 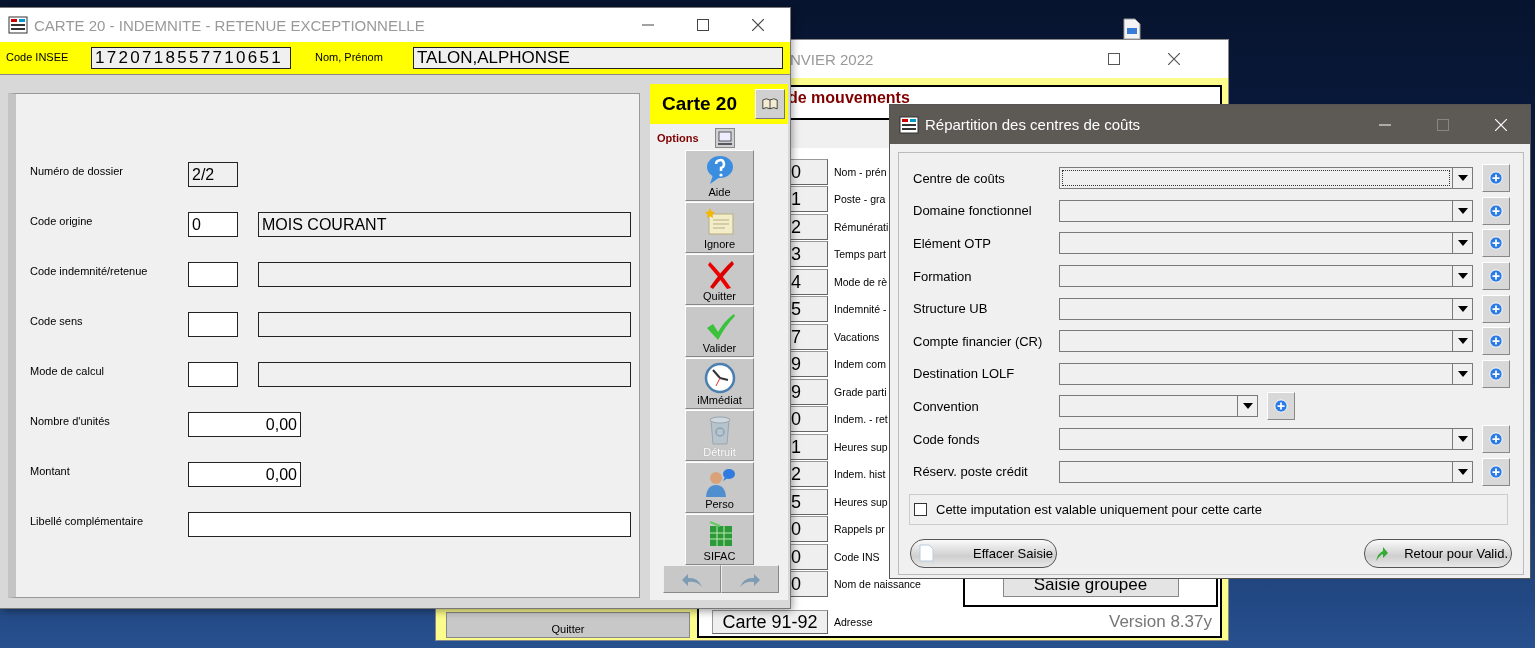 What do you see at coordinates (230, 25) in the screenshot?
I see `window-title: CARTE 20 - INDEMNITE - RETENUE EXCEPTIONNELLE` at bounding box center [230, 25].